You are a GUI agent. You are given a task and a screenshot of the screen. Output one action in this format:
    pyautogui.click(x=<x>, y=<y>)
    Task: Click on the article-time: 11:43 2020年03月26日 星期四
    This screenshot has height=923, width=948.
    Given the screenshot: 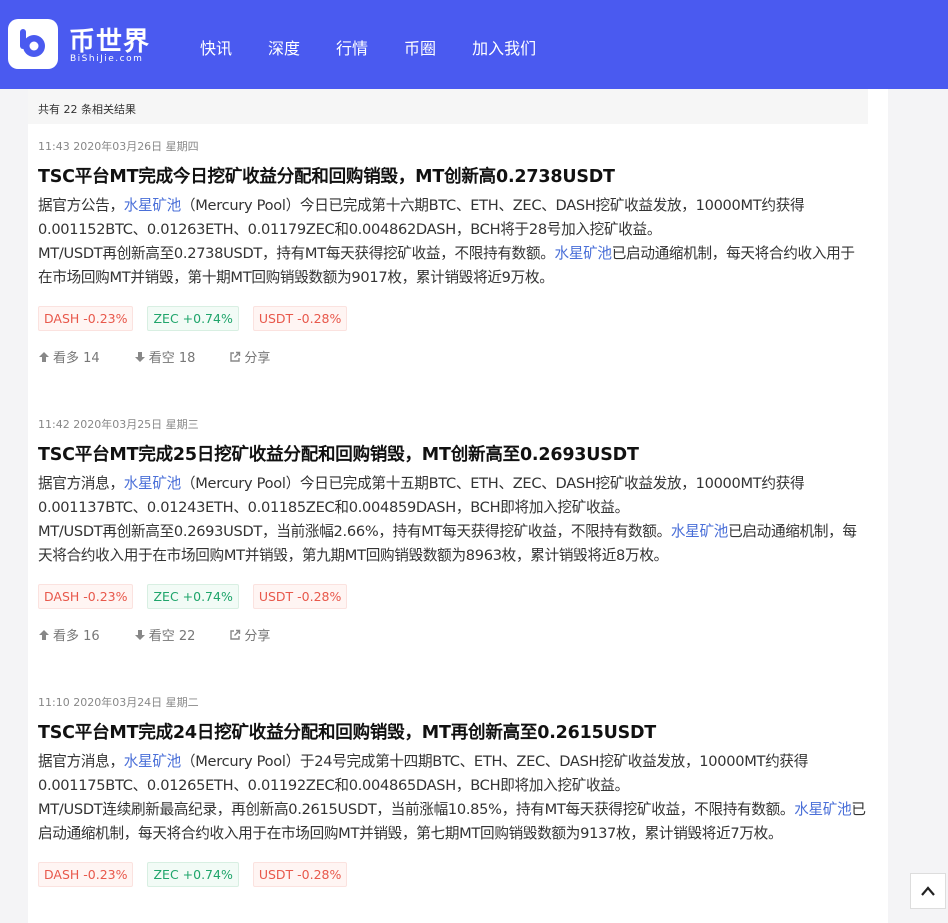 What is the action you would take?
    pyautogui.click(x=118, y=146)
    